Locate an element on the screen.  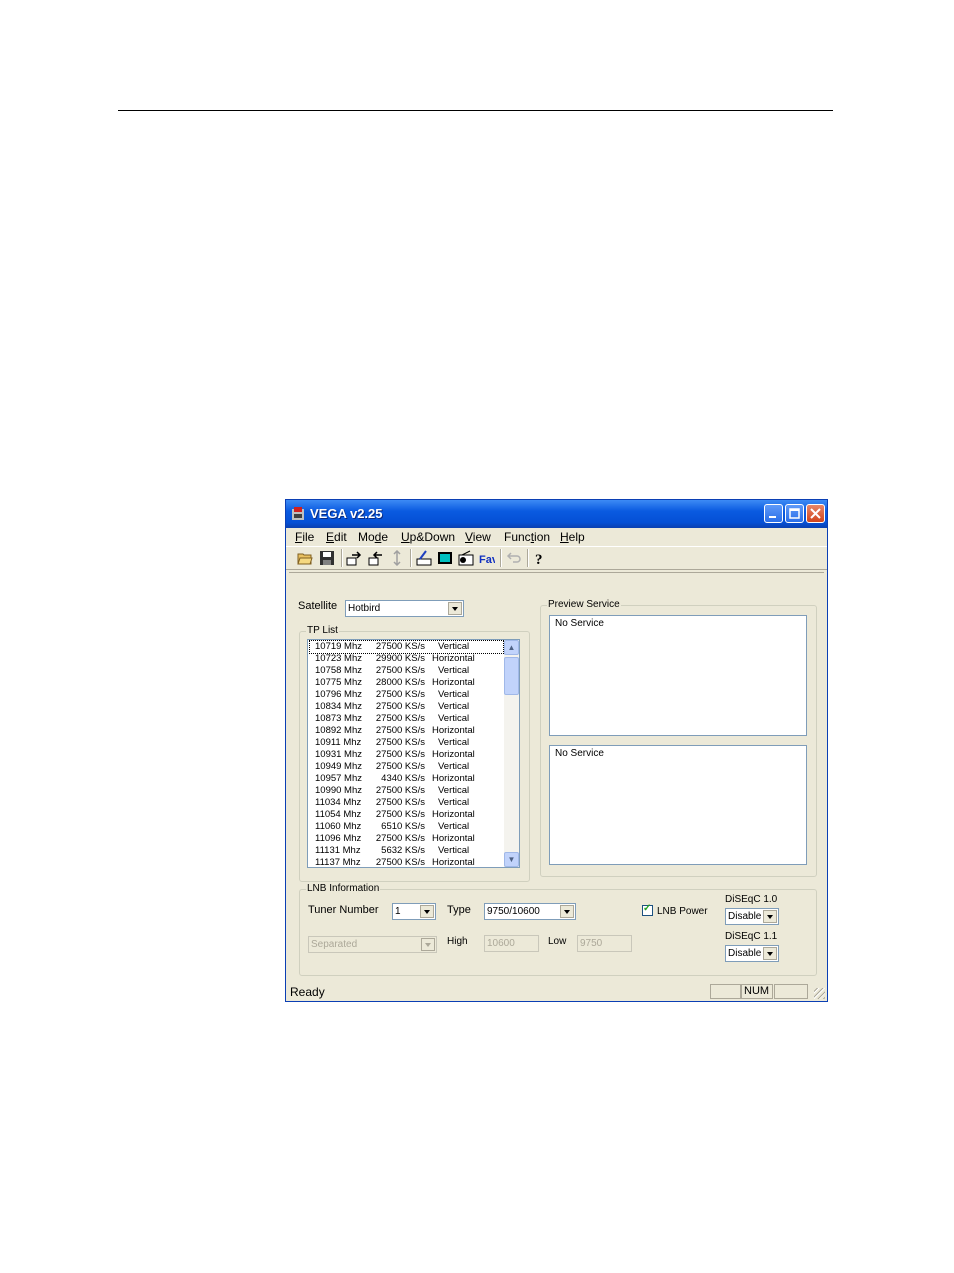
tv-icon is located at coordinates (445, 558).